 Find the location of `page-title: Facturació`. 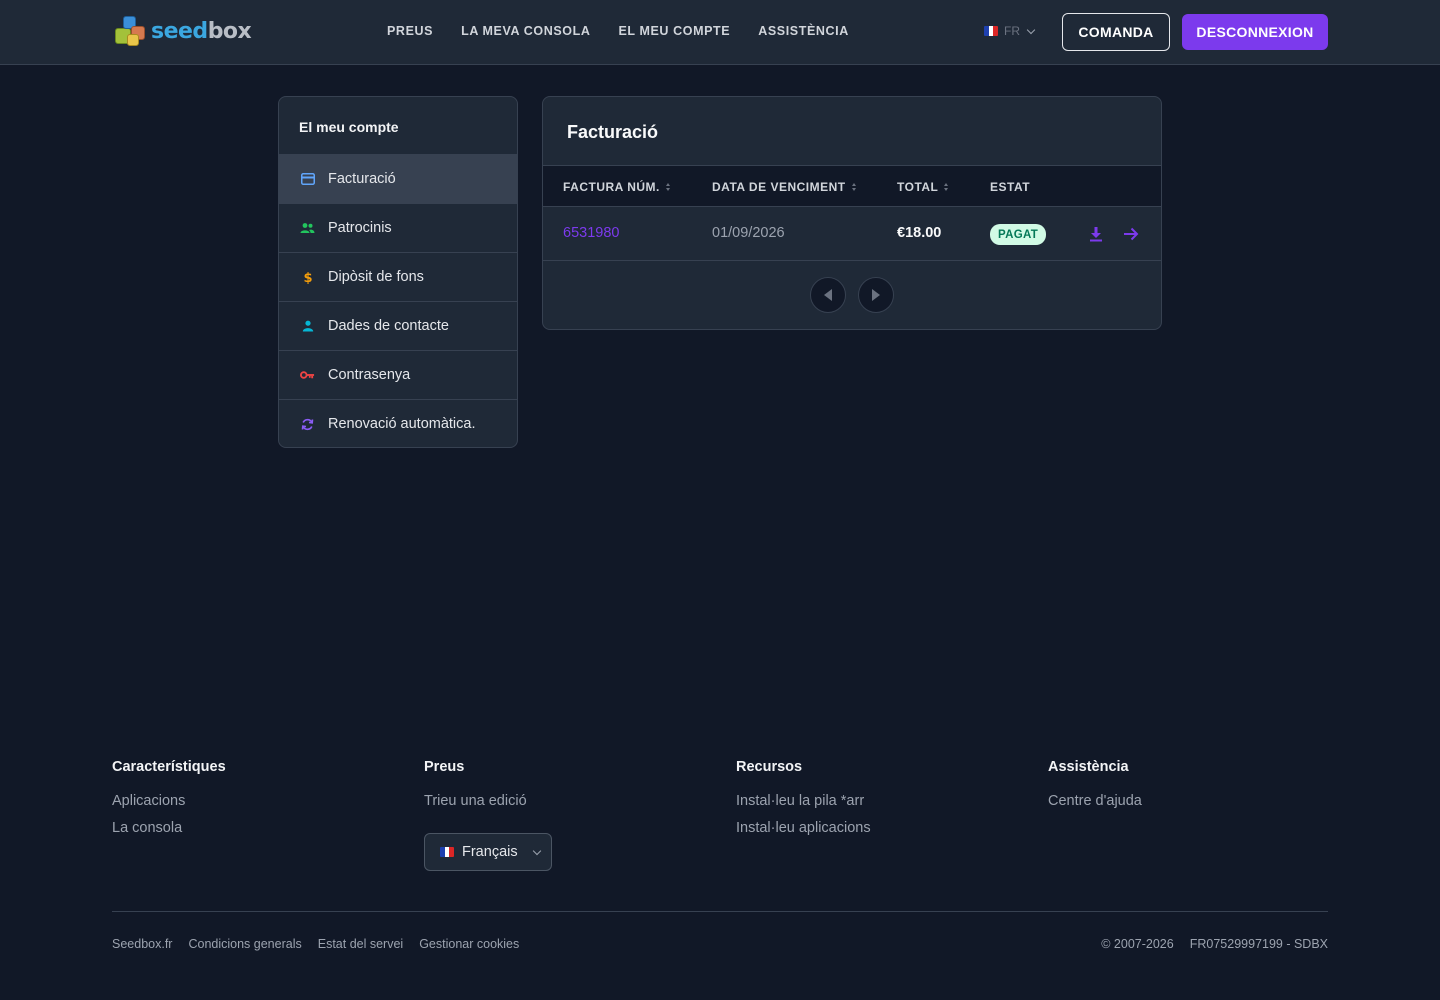

page-title: Facturació is located at coordinates (852, 131).